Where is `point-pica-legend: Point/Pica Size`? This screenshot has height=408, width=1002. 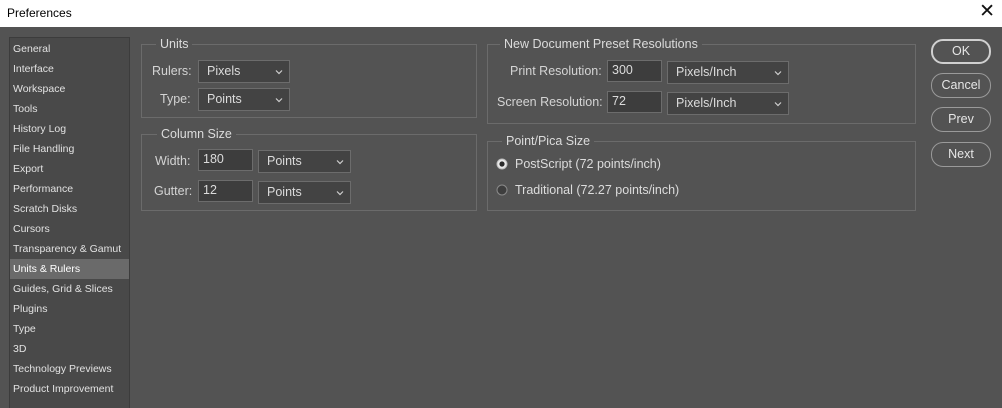
point-pica-legend: Point/Pica Size is located at coordinates (548, 141).